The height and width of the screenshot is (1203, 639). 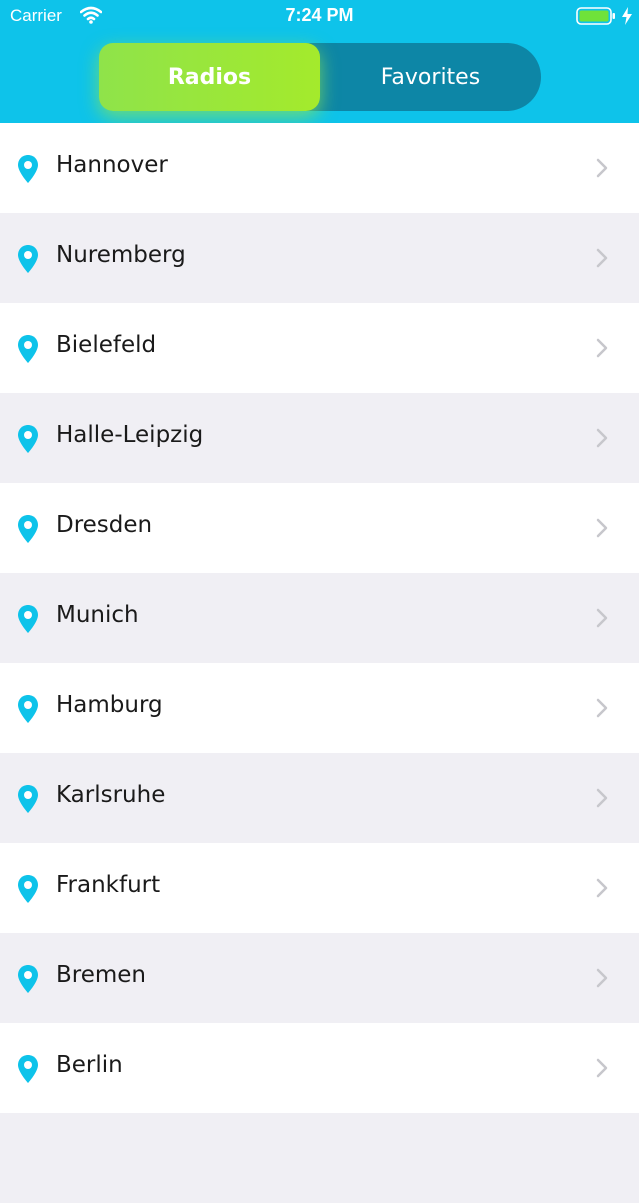 What do you see at coordinates (319, 618) in the screenshot?
I see `list-item-munich: Munich` at bounding box center [319, 618].